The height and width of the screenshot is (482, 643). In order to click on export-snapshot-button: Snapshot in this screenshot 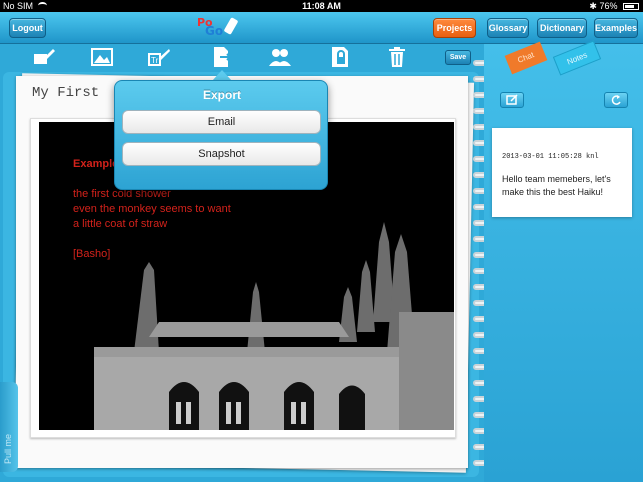, I will do `click(221, 154)`.